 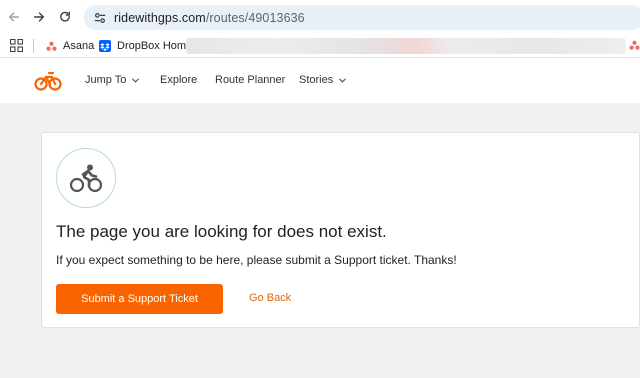 I want to click on nav-jump-to: Jump To, so click(x=112, y=80).